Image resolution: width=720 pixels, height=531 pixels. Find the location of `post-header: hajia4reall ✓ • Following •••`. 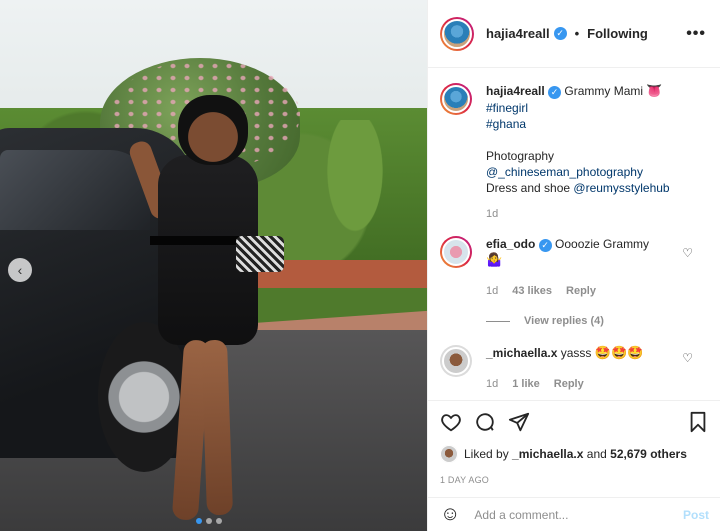

post-header: hajia4reall ✓ • Following ••• is located at coordinates (574, 34).